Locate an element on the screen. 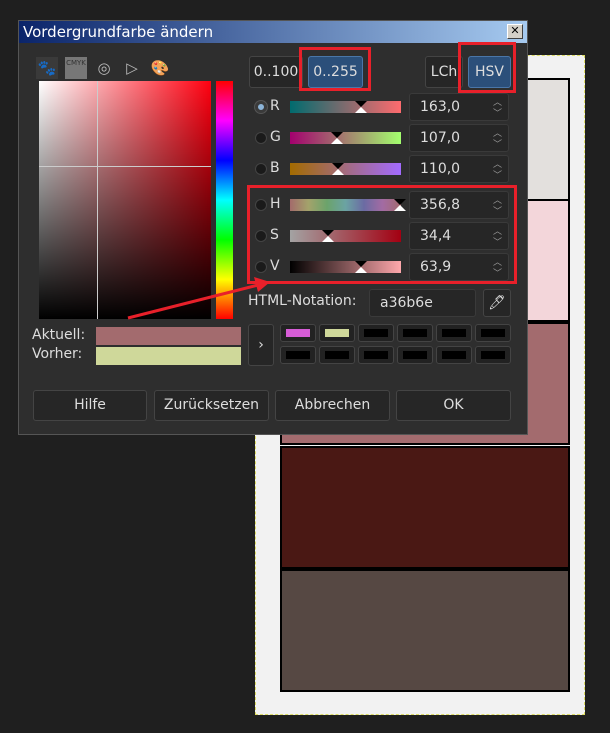 This screenshot has width=610, height=733. annotation-arrow is located at coordinates (198, 298).